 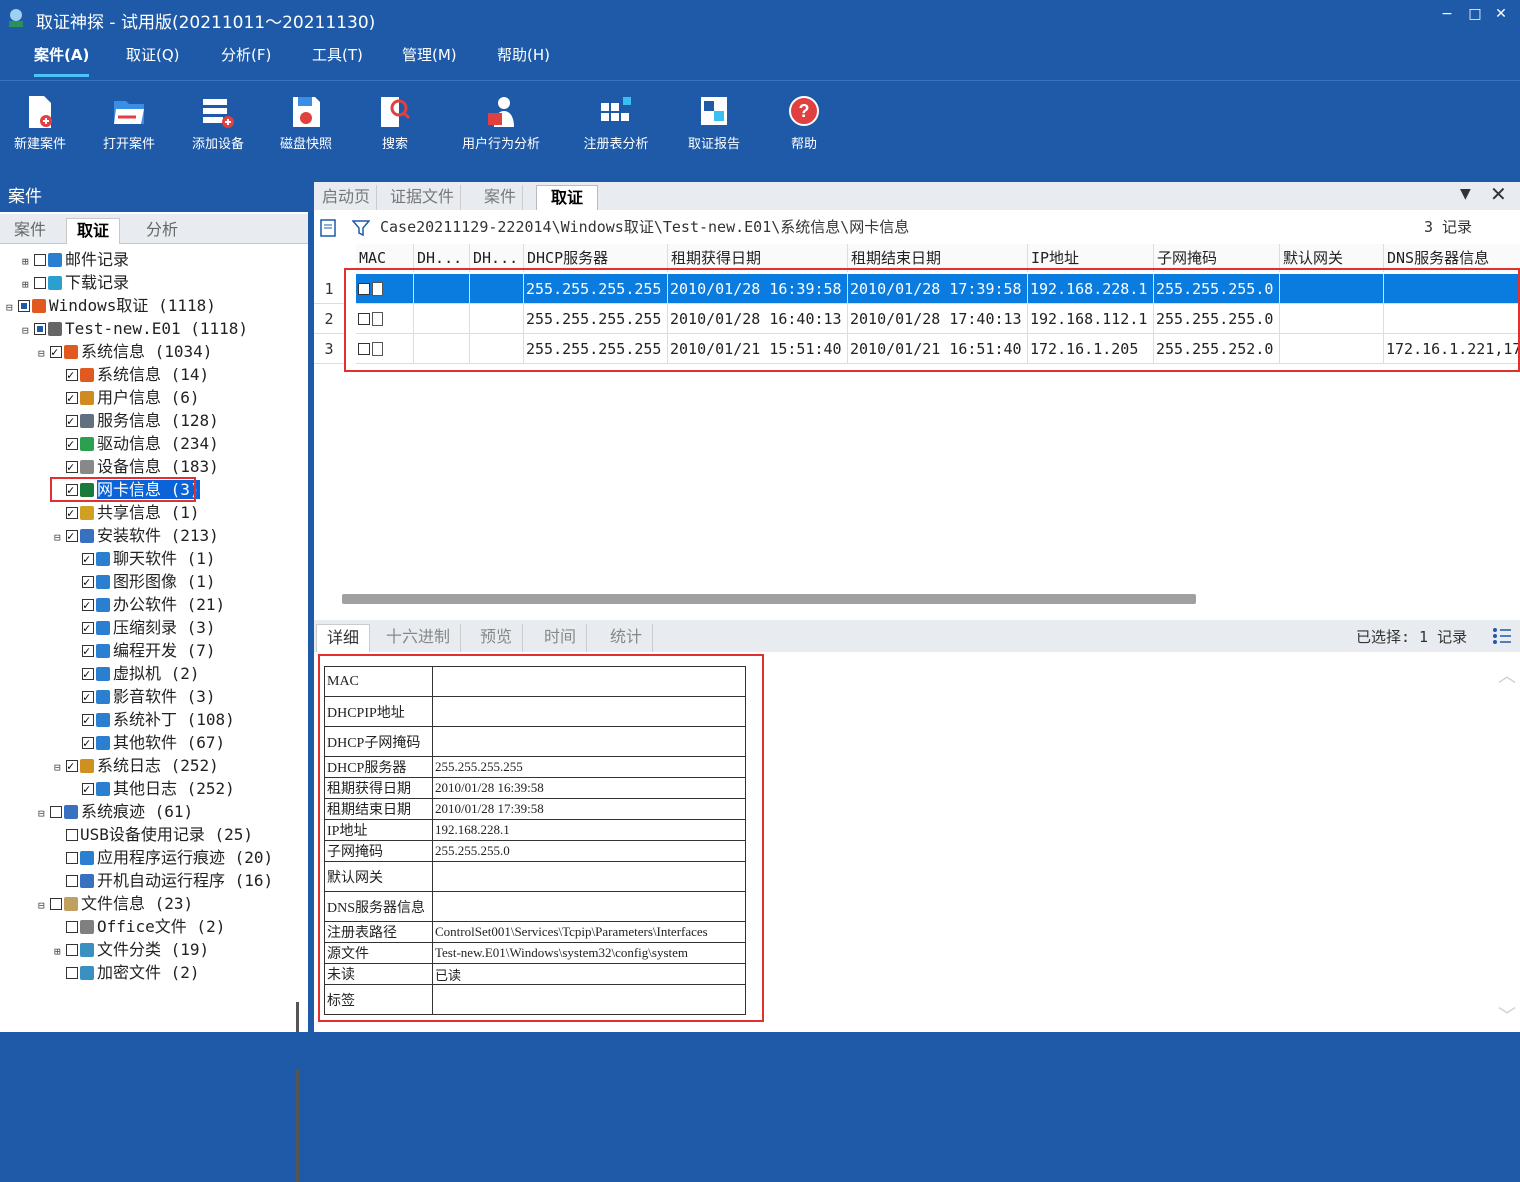 I want to click on menu-manage: 管理(M), so click(x=429, y=58).